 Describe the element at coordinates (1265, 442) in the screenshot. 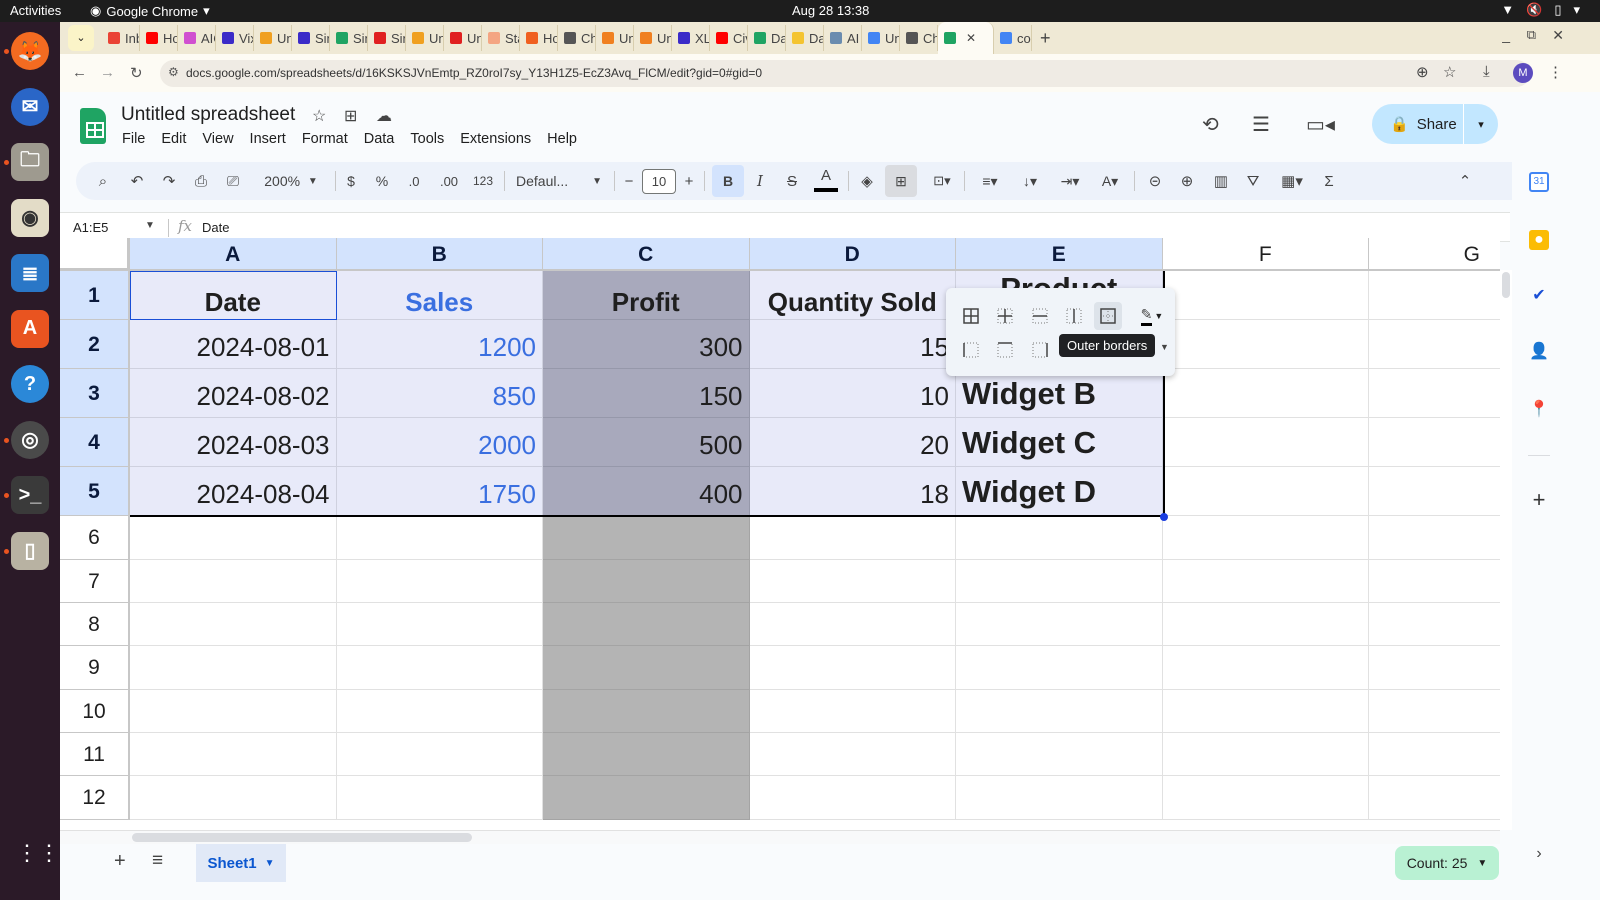

I see `cell-f4` at that location.